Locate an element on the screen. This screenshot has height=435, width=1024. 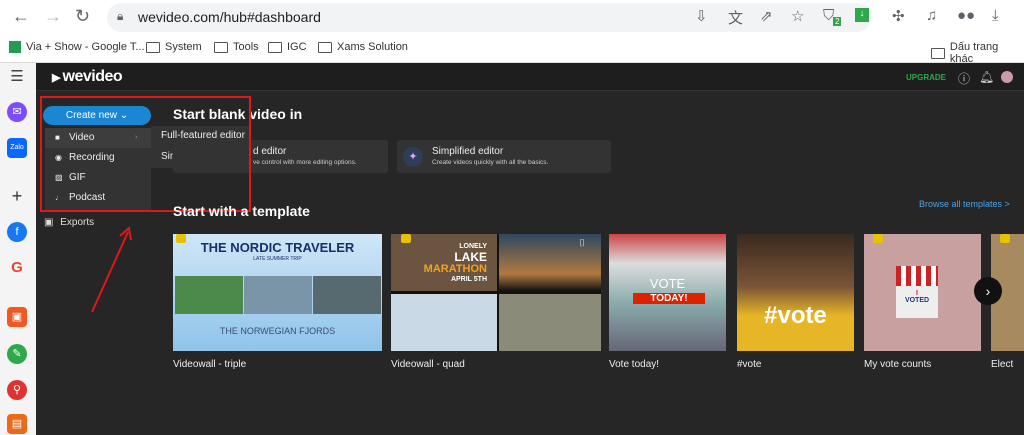
template-videowall-quad: LONELY LAKE MARATHON APRIL 5TH ⌷ is located at coordinates (496, 292).